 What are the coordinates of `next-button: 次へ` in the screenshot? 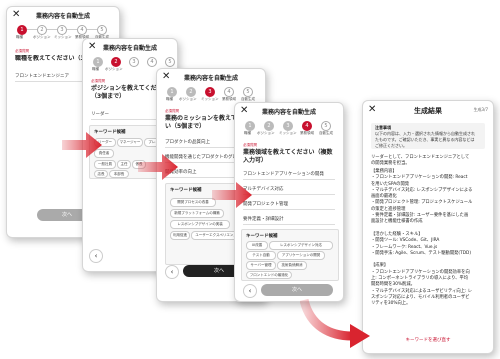 It's located at (297, 290).